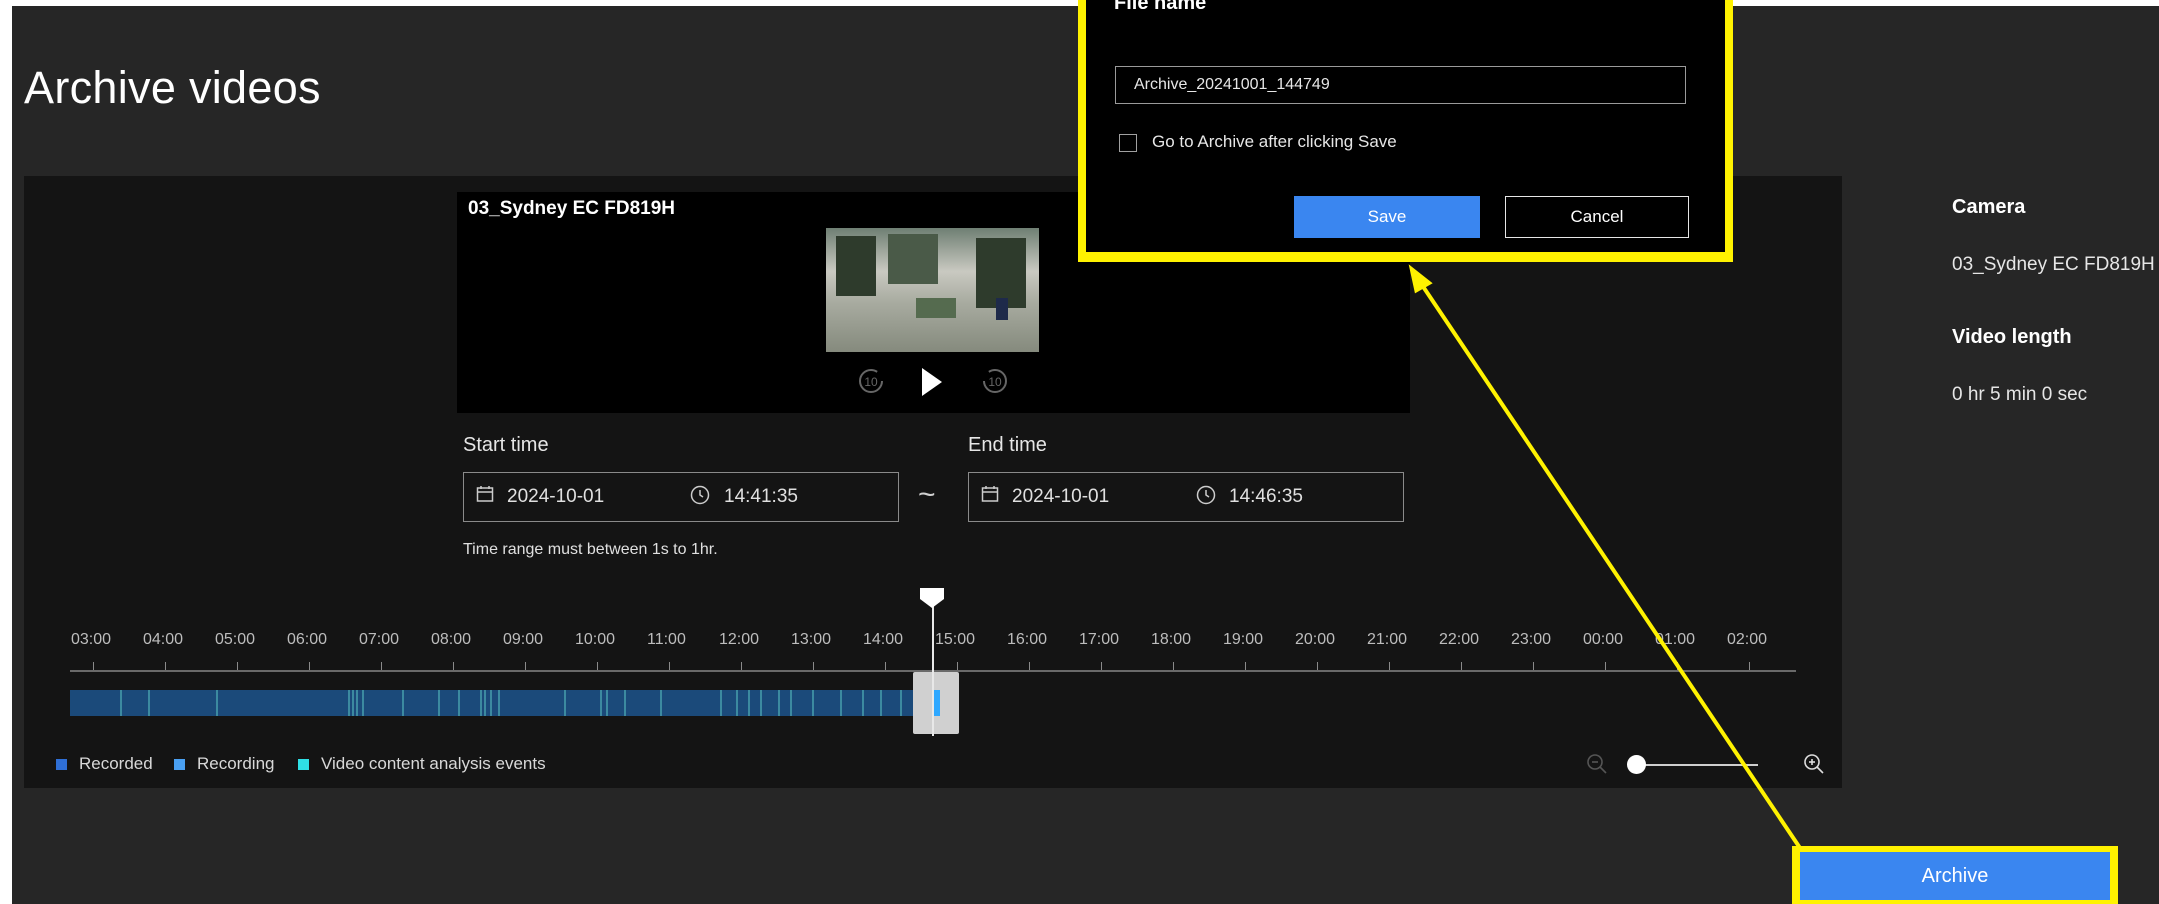  I want to click on go-to-archive-checkbox, so click(1128, 143).